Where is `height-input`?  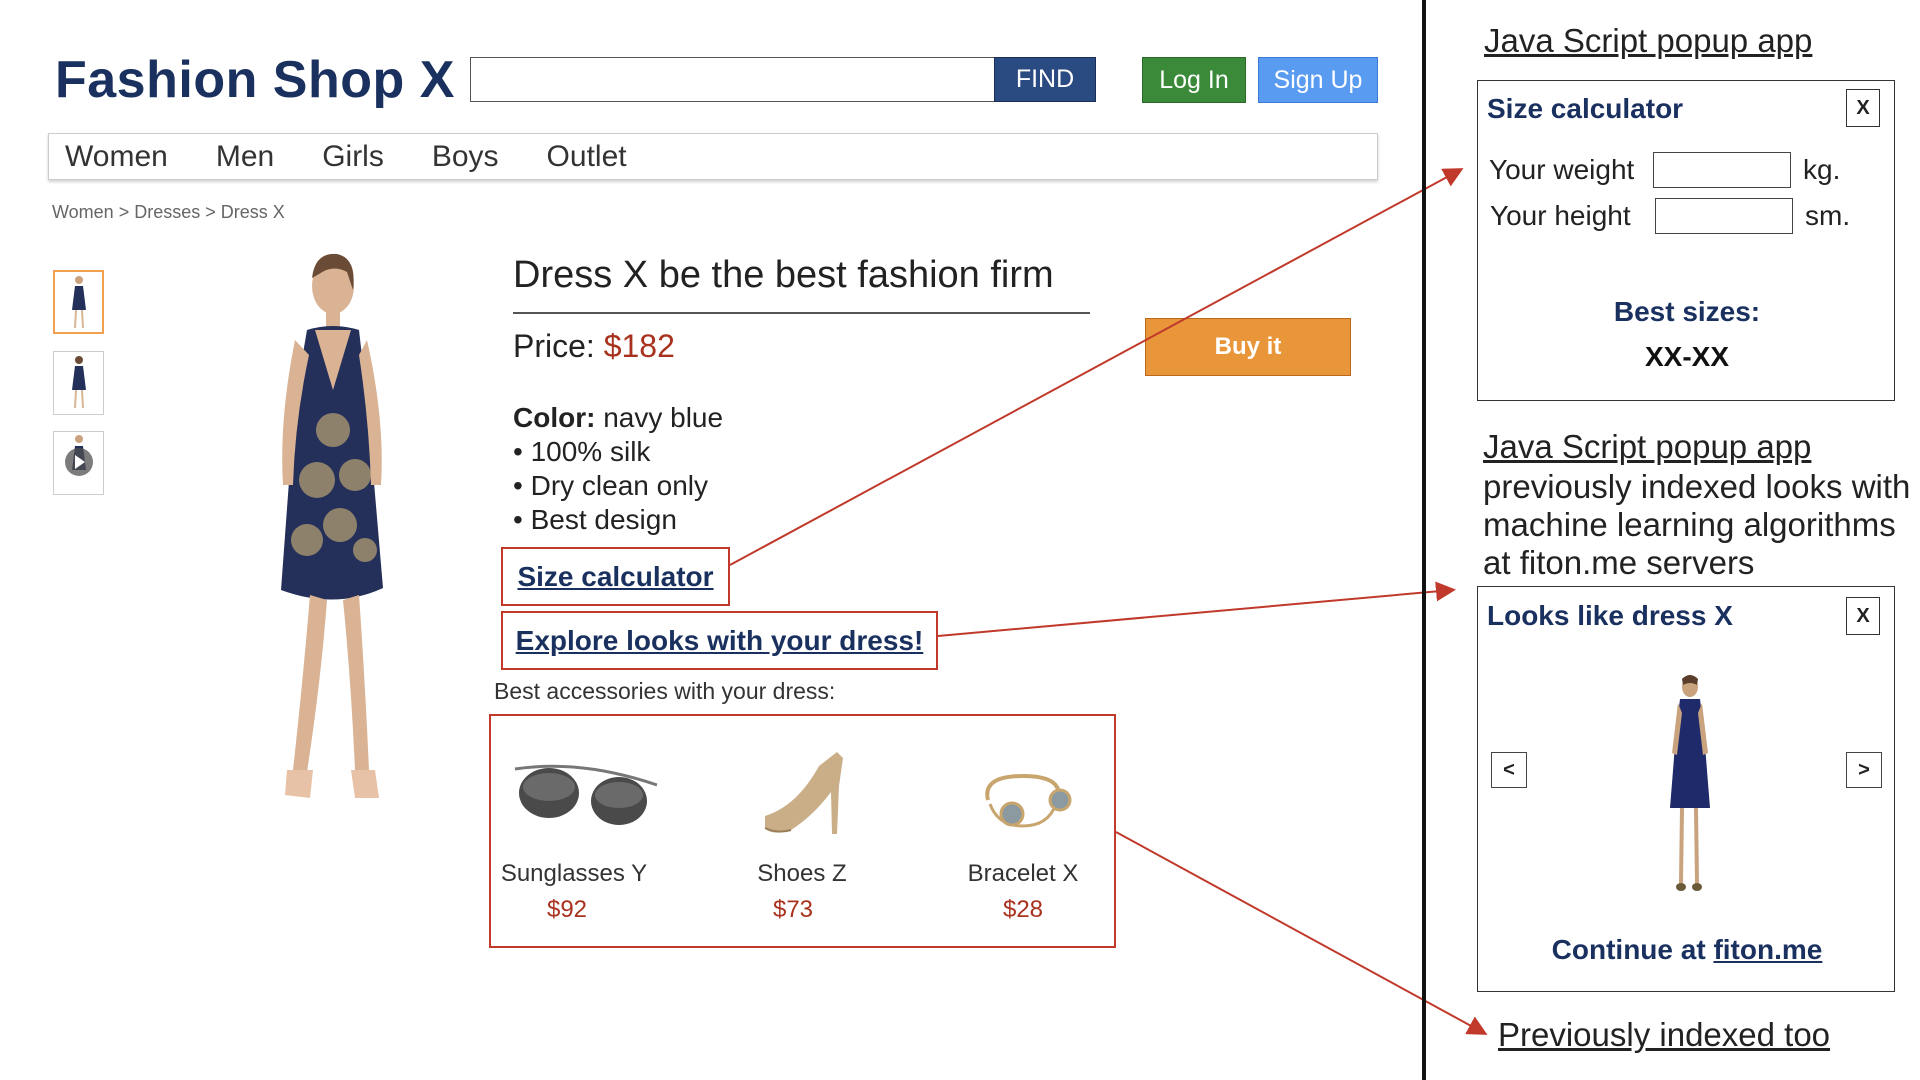 height-input is located at coordinates (1724, 216).